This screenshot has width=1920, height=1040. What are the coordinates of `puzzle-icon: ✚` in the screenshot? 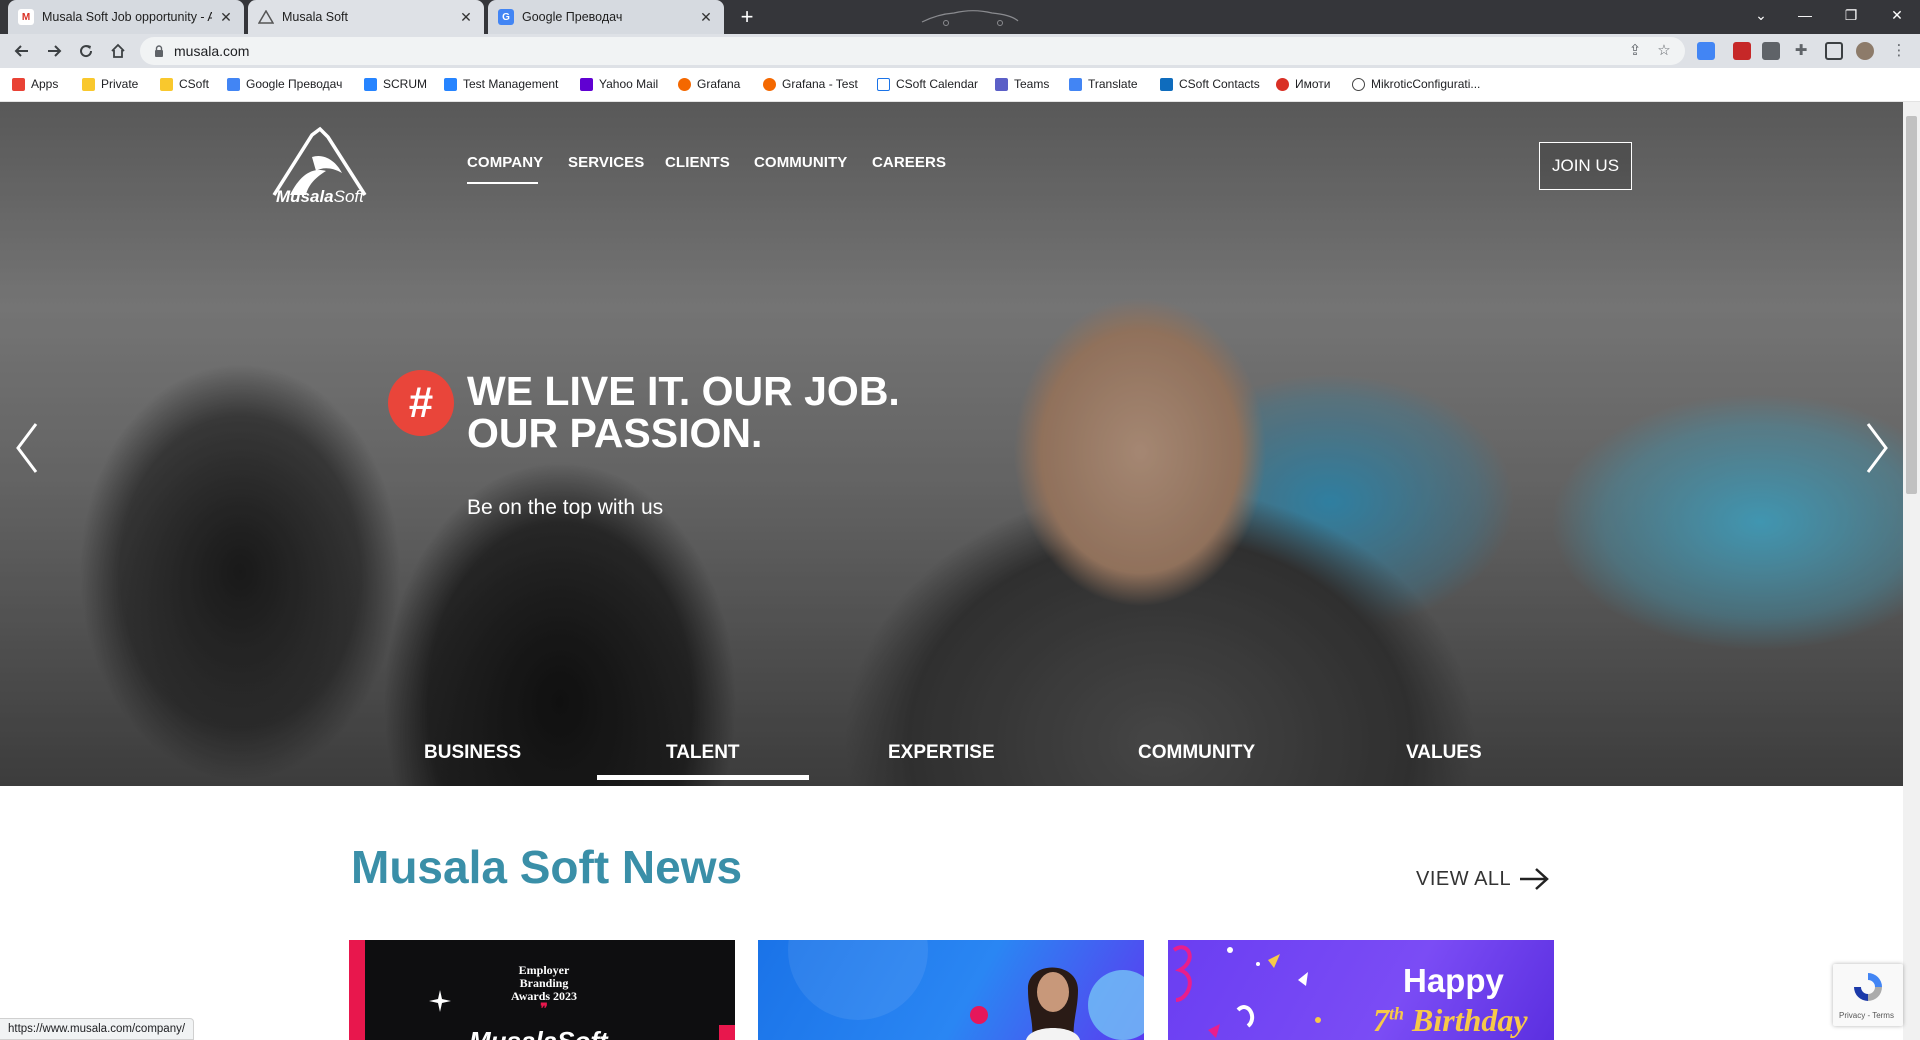 It's located at (1801, 51).